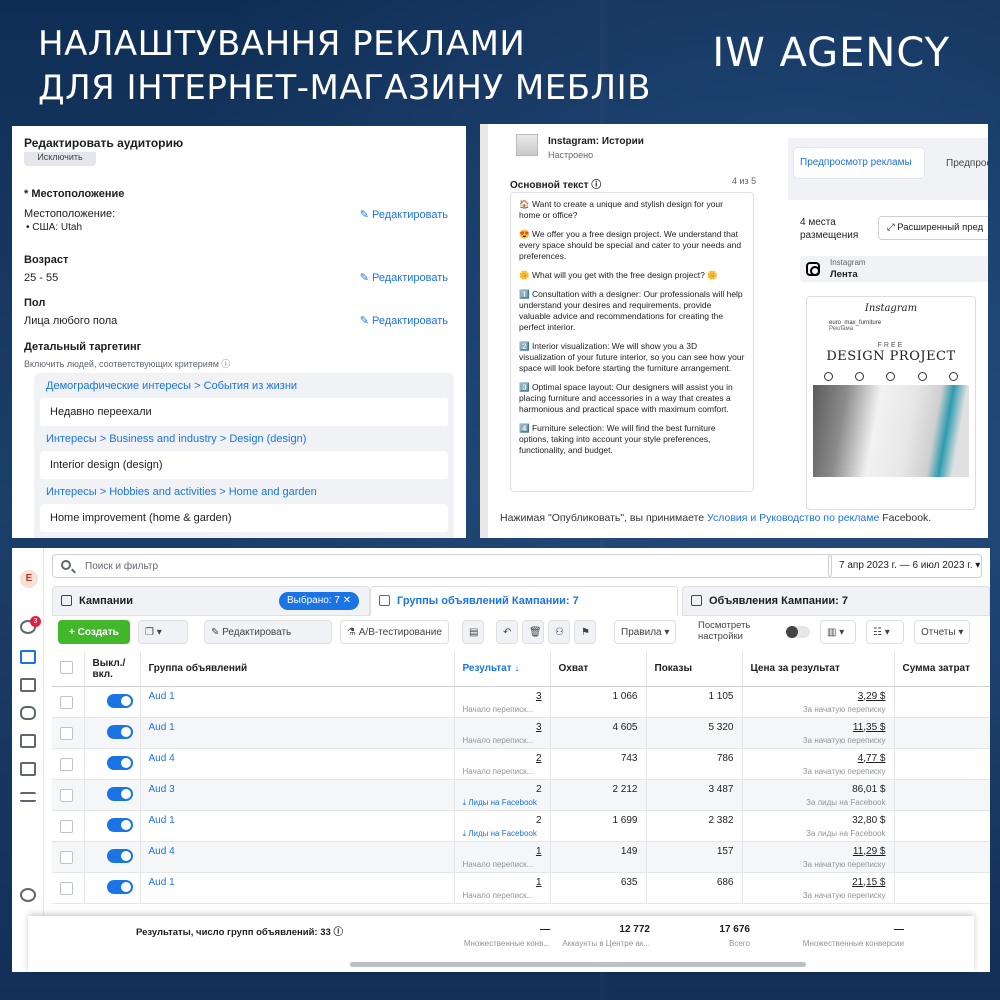 The width and height of the screenshot is (1000, 1000). Describe the element at coordinates (442, 566) in the screenshot. I see `search-input: Поиск и фильтр` at that location.